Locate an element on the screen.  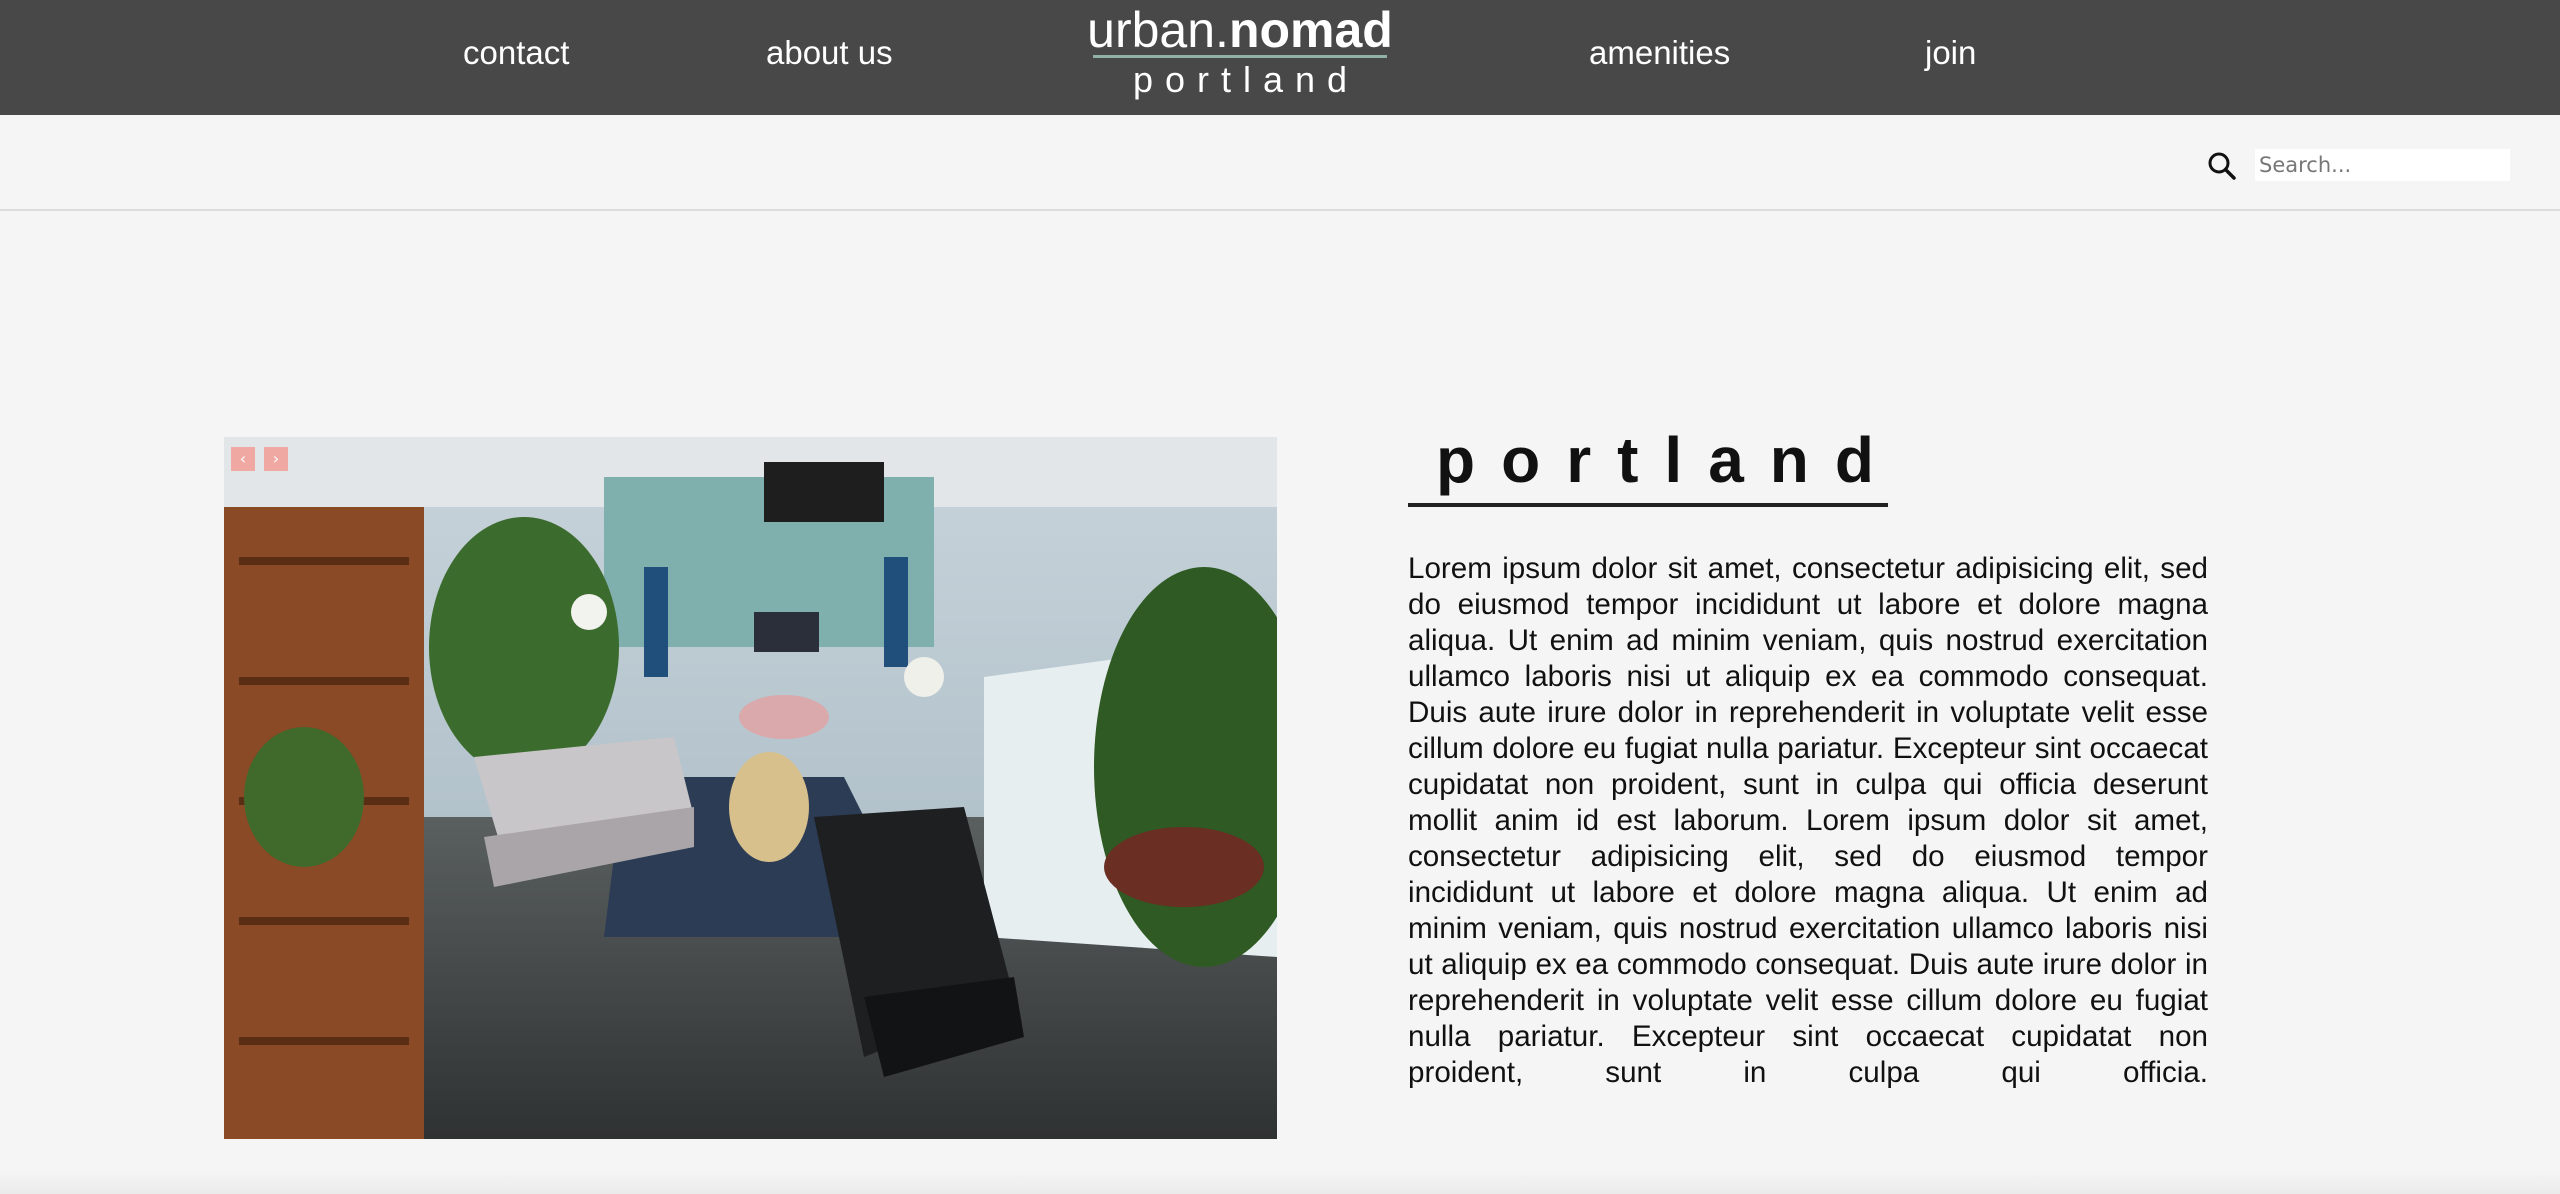
page-footer-fade is located at coordinates (1280, 1182).